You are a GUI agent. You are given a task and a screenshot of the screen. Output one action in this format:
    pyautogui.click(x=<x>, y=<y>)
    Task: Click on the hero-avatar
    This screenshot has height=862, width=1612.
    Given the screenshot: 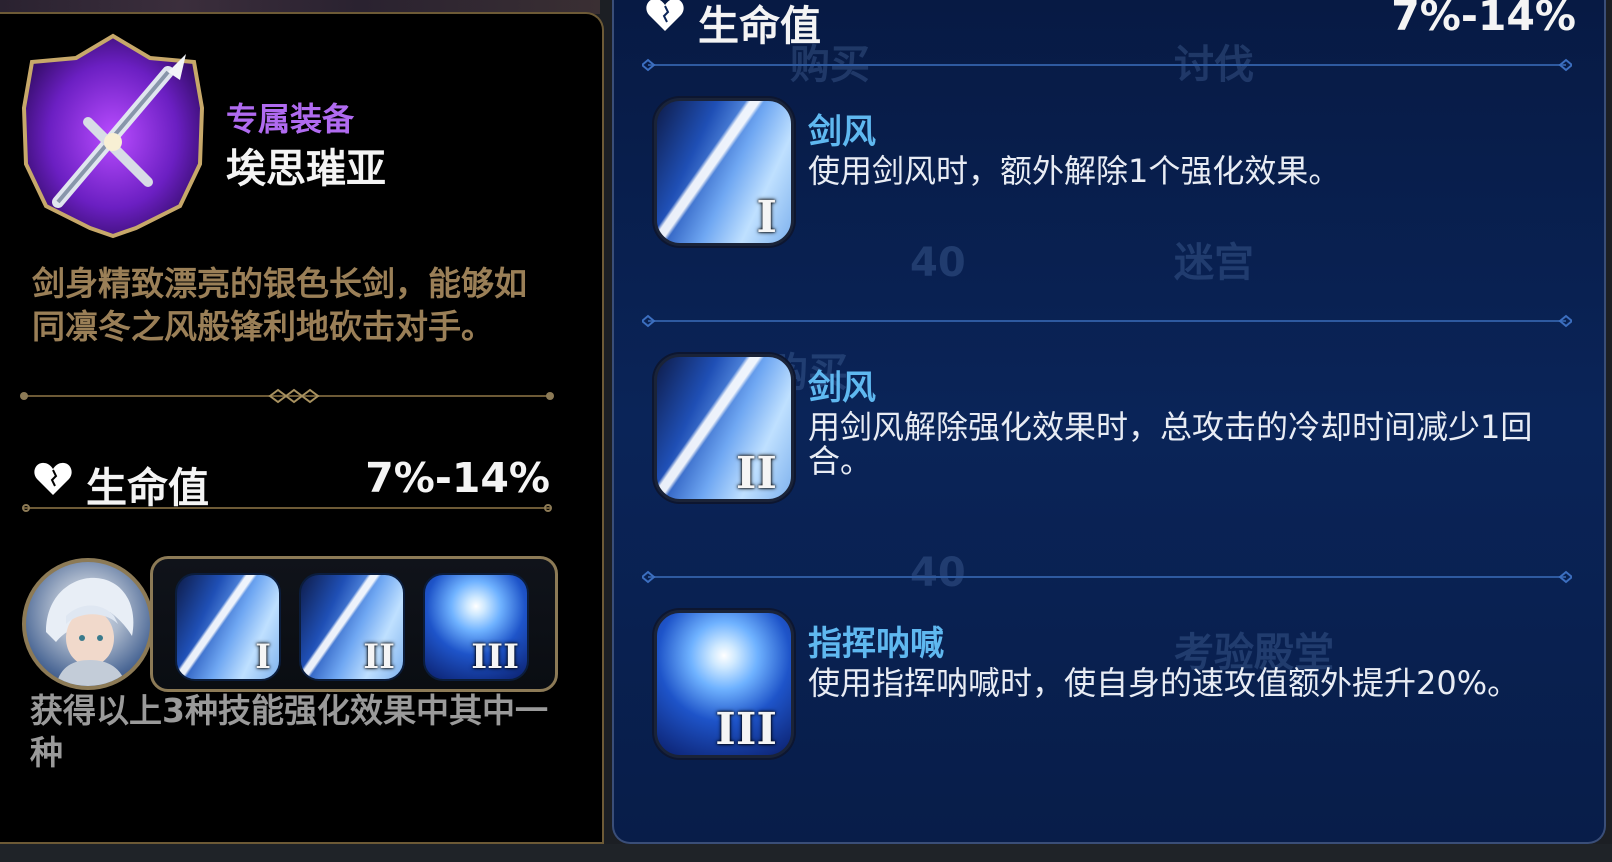 What is the action you would take?
    pyautogui.click(x=88, y=624)
    